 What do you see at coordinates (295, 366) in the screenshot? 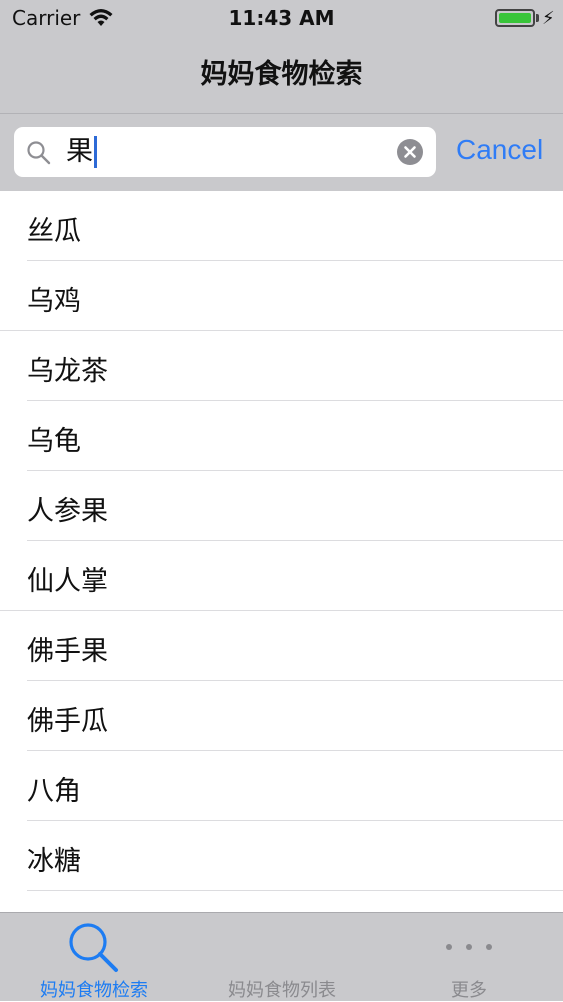
I see `list-item: 乌龙茶` at bounding box center [295, 366].